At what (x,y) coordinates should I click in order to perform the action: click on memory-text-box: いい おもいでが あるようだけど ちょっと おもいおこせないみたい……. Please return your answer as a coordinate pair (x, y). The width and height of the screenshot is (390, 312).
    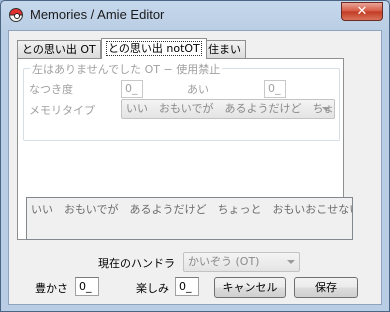
    Looking at the image, I should click on (189, 218).